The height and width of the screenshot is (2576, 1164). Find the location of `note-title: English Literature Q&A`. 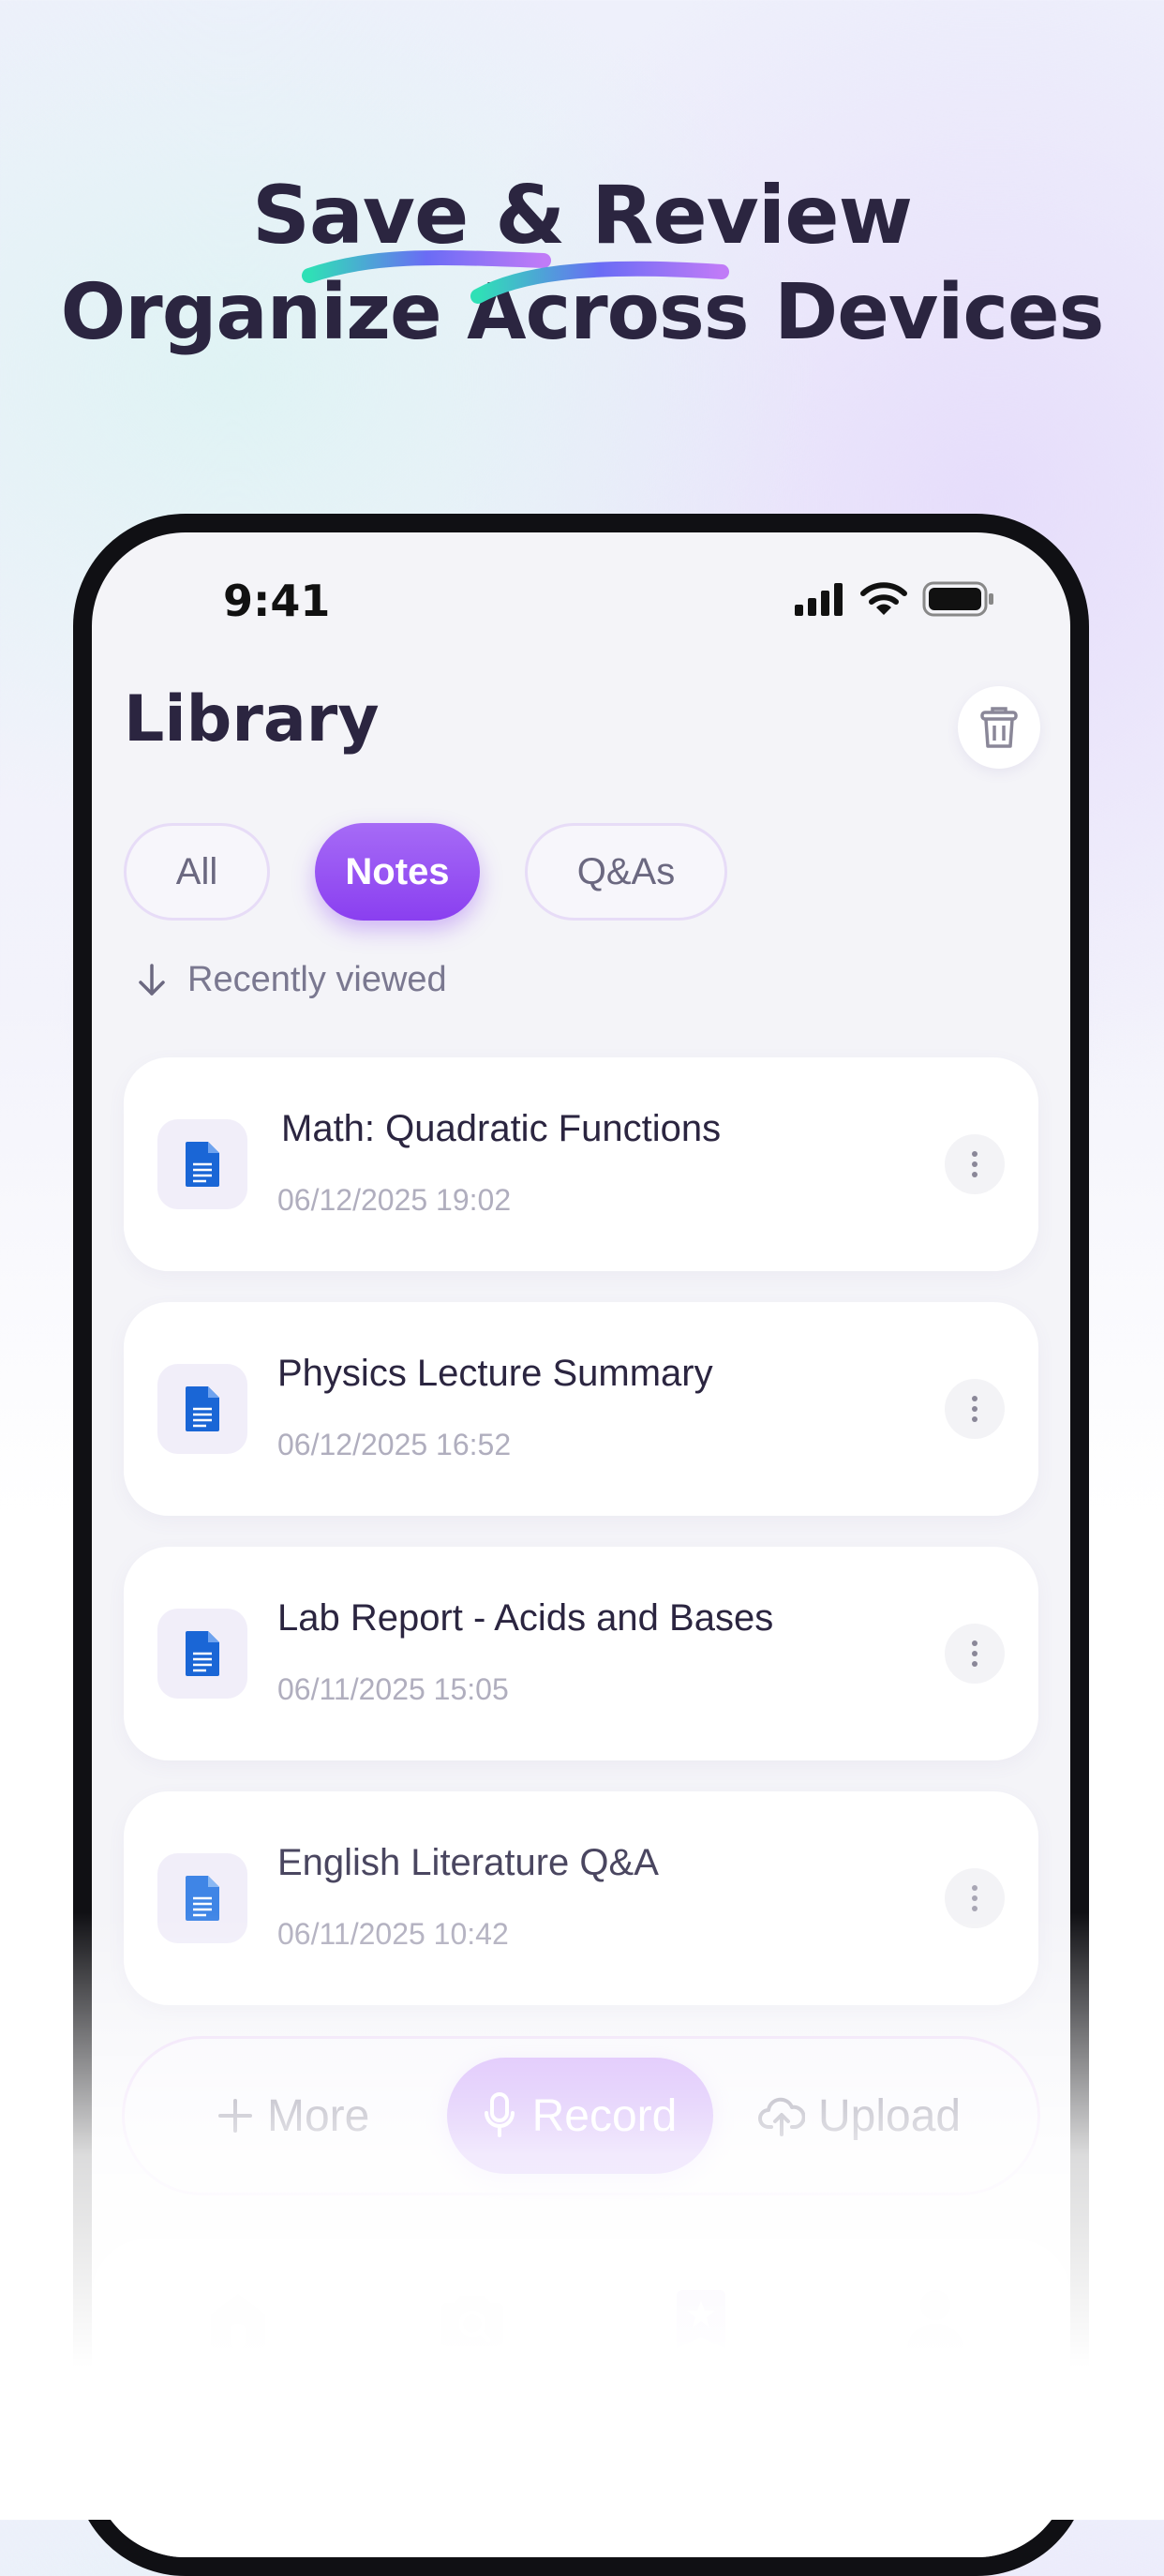

note-title: English Literature Q&A is located at coordinates (468, 1862).